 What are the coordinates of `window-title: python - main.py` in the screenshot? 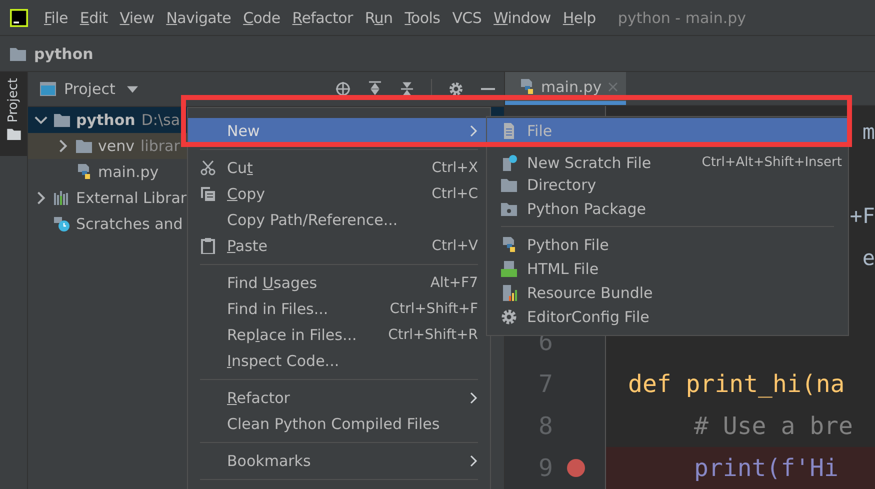 It's located at (682, 17).